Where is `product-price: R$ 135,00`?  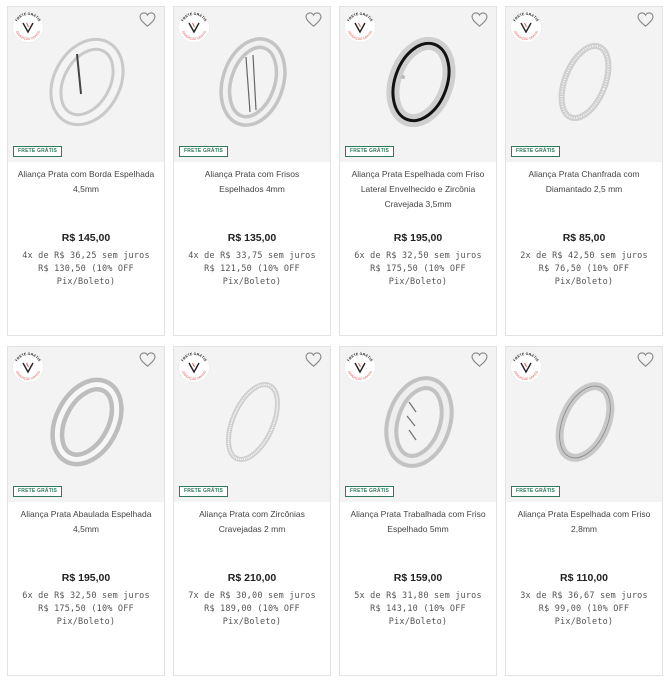 product-price: R$ 135,00 is located at coordinates (252, 238).